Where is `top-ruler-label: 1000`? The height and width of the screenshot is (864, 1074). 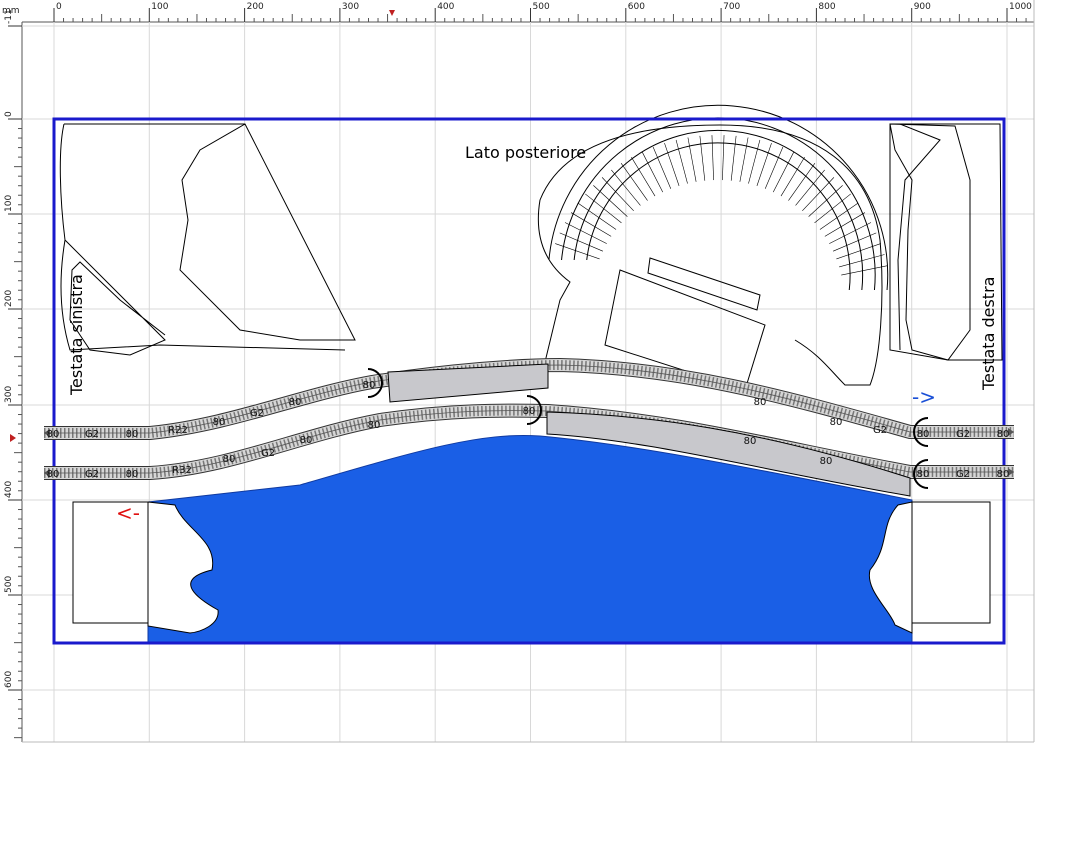 top-ruler-label: 1000 is located at coordinates (1020, 7).